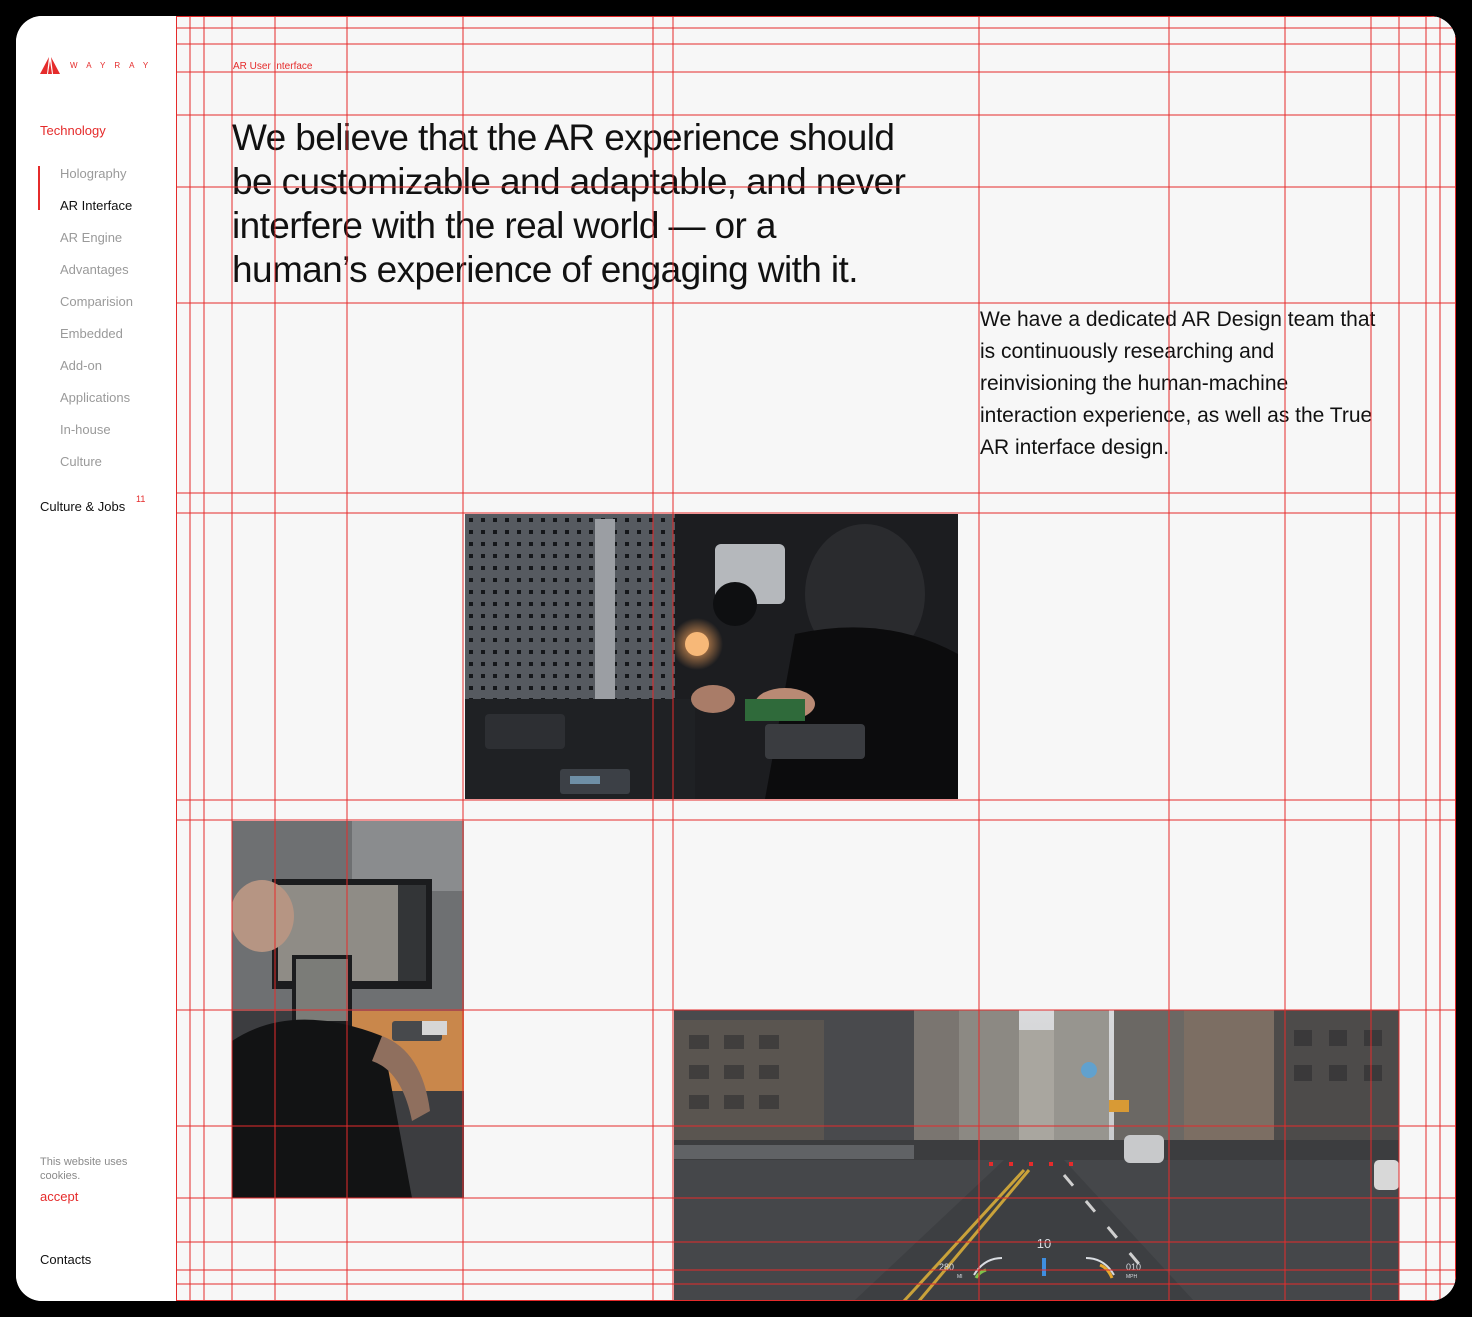 This screenshot has height=1317, width=1472. What do you see at coordinates (273, 66) in the screenshot?
I see `section-eyebrow: AR User Interface` at bounding box center [273, 66].